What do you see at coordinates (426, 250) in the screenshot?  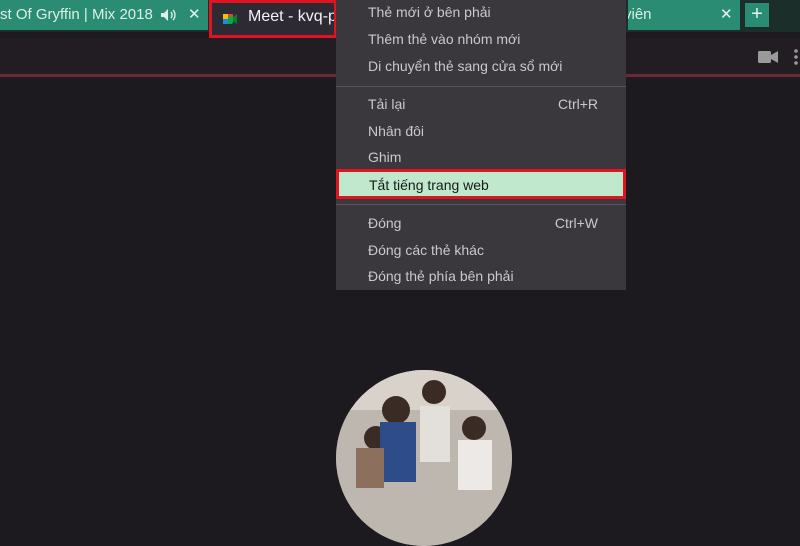 I see `menu-item-label: Đóng các thẻ khác` at bounding box center [426, 250].